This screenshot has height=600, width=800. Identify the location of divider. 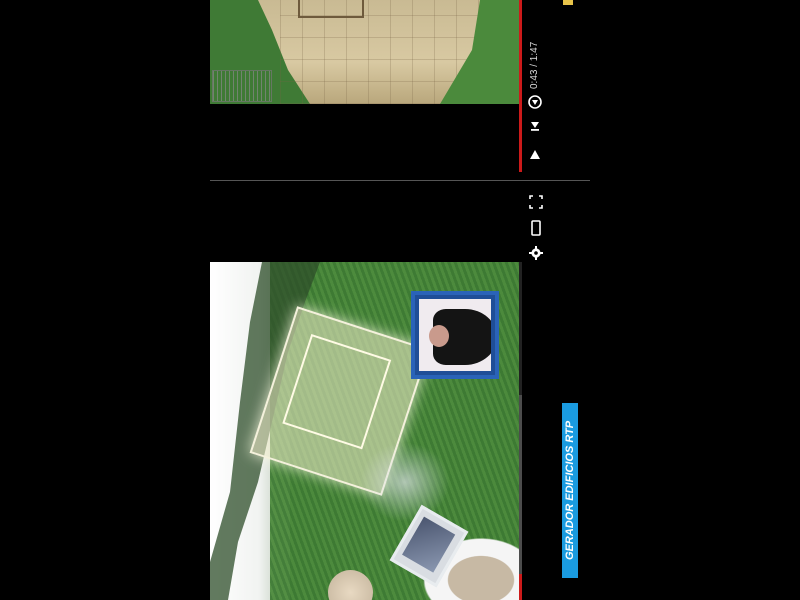
(400, 180).